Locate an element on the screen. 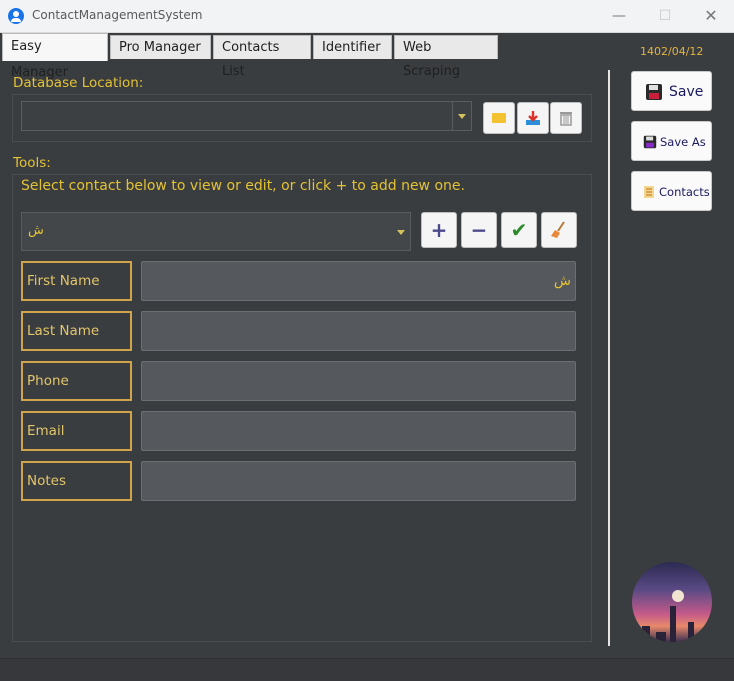  confirm-contact-button: ✔ is located at coordinates (519, 230).